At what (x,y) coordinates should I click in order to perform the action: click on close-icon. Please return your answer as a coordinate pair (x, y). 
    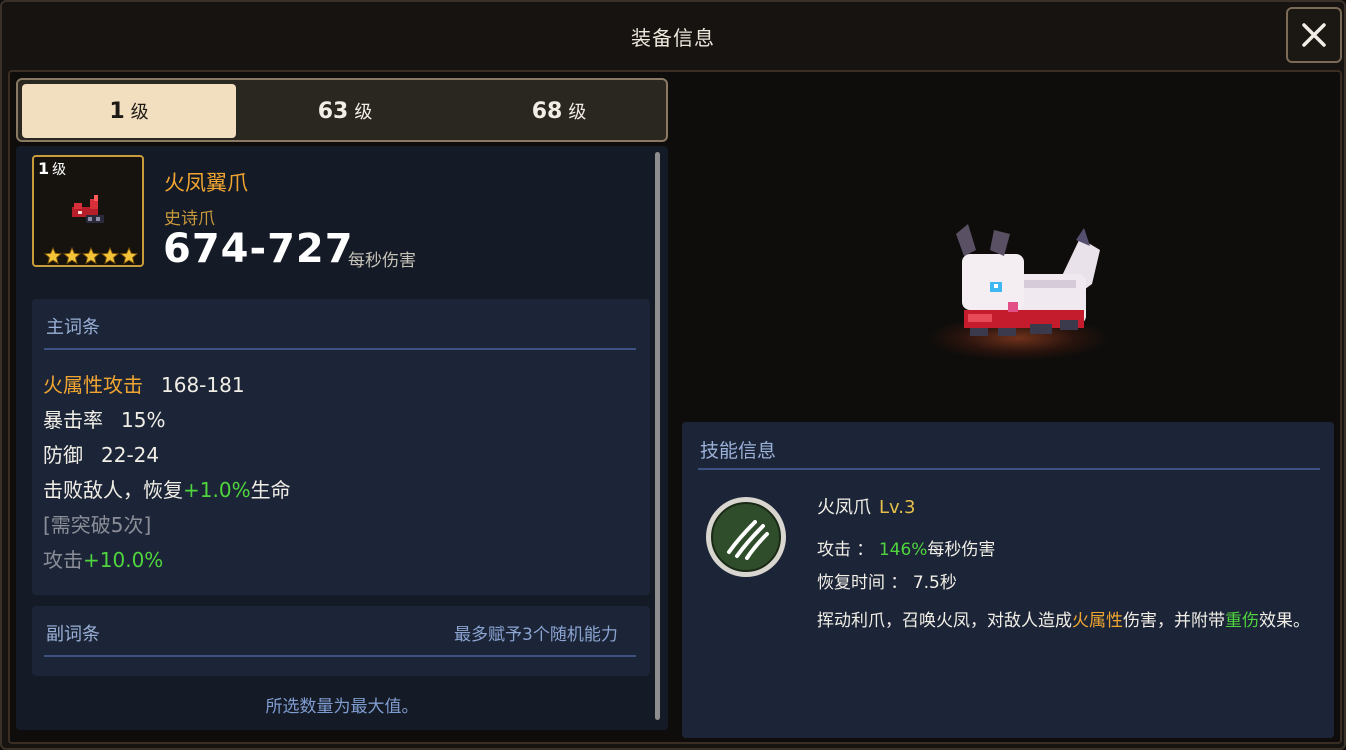
    Looking at the image, I should click on (1314, 35).